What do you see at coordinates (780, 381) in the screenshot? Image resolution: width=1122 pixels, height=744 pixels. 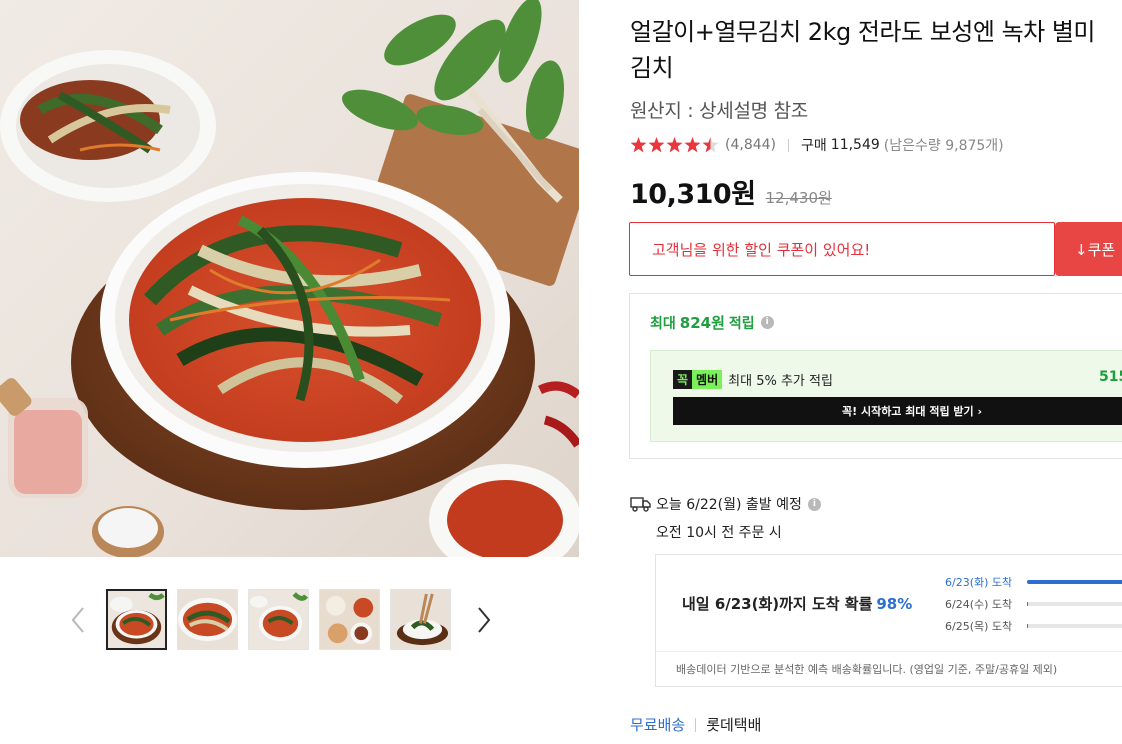 I see `membership-benefit: 최대 5% 추가 적립` at bounding box center [780, 381].